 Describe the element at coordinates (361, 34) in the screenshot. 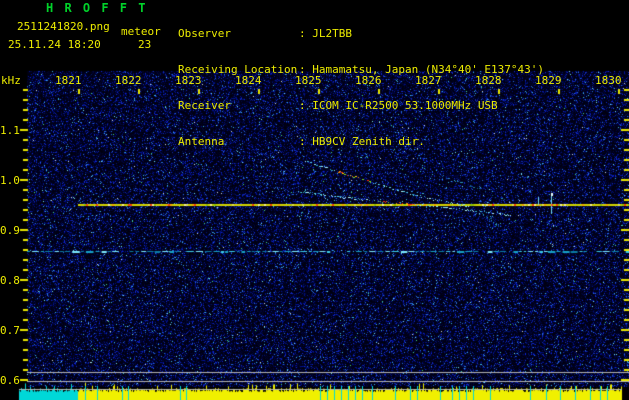

I see `info-row-observer: Observer: JL2TBB` at that location.